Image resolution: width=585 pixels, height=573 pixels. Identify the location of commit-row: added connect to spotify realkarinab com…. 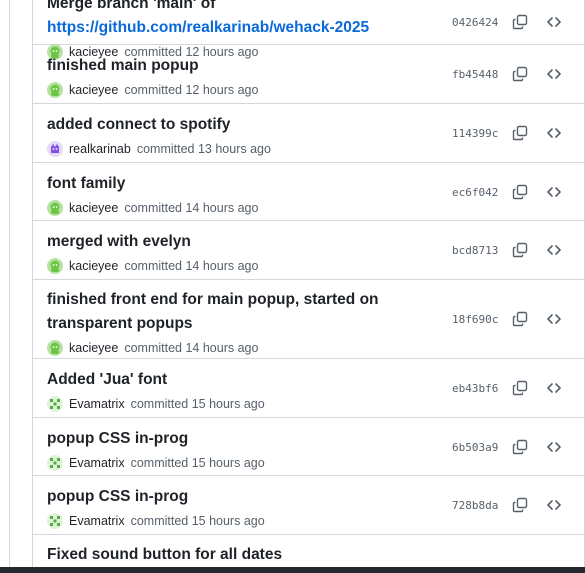
(308, 133).